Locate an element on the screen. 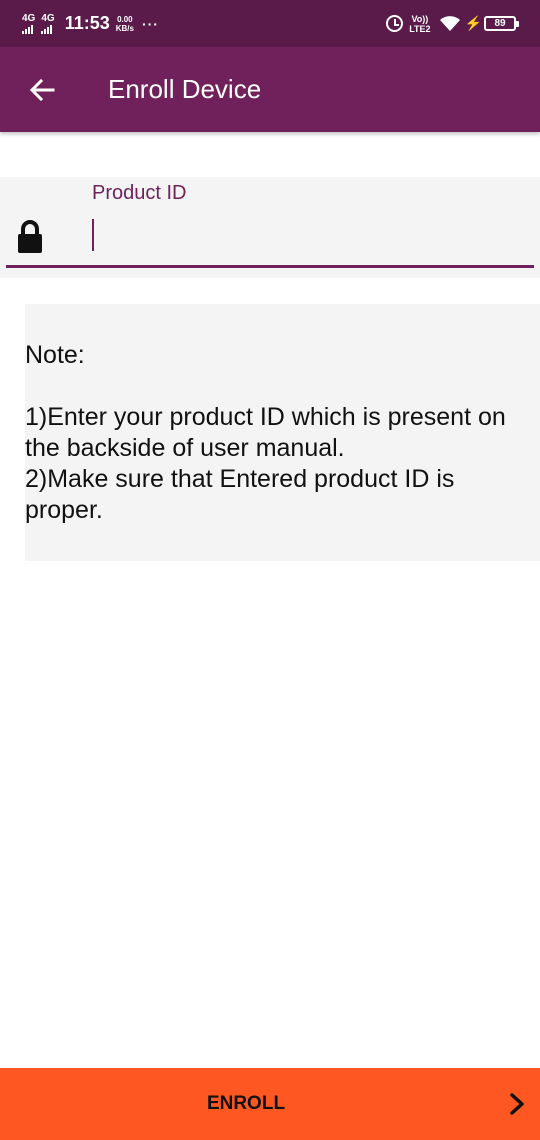 This screenshot has height=1140, width=540. volte-top: Vo)) is located at coordinates (420, 18).